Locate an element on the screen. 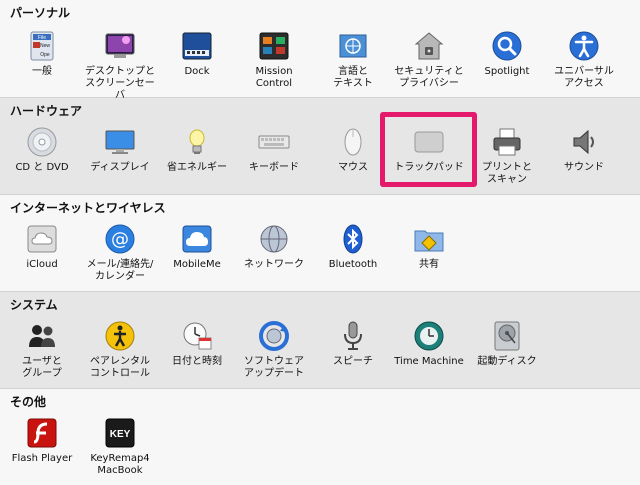  pref-software-update: ソフトウェア アップデート is located at coordinates (274, 350).